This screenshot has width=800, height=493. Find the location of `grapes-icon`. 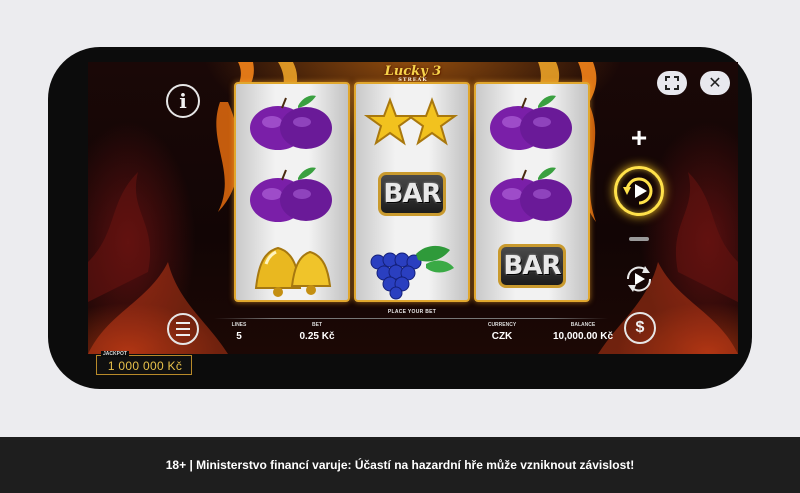

grapes-icon is located at coordinates (412, 272).